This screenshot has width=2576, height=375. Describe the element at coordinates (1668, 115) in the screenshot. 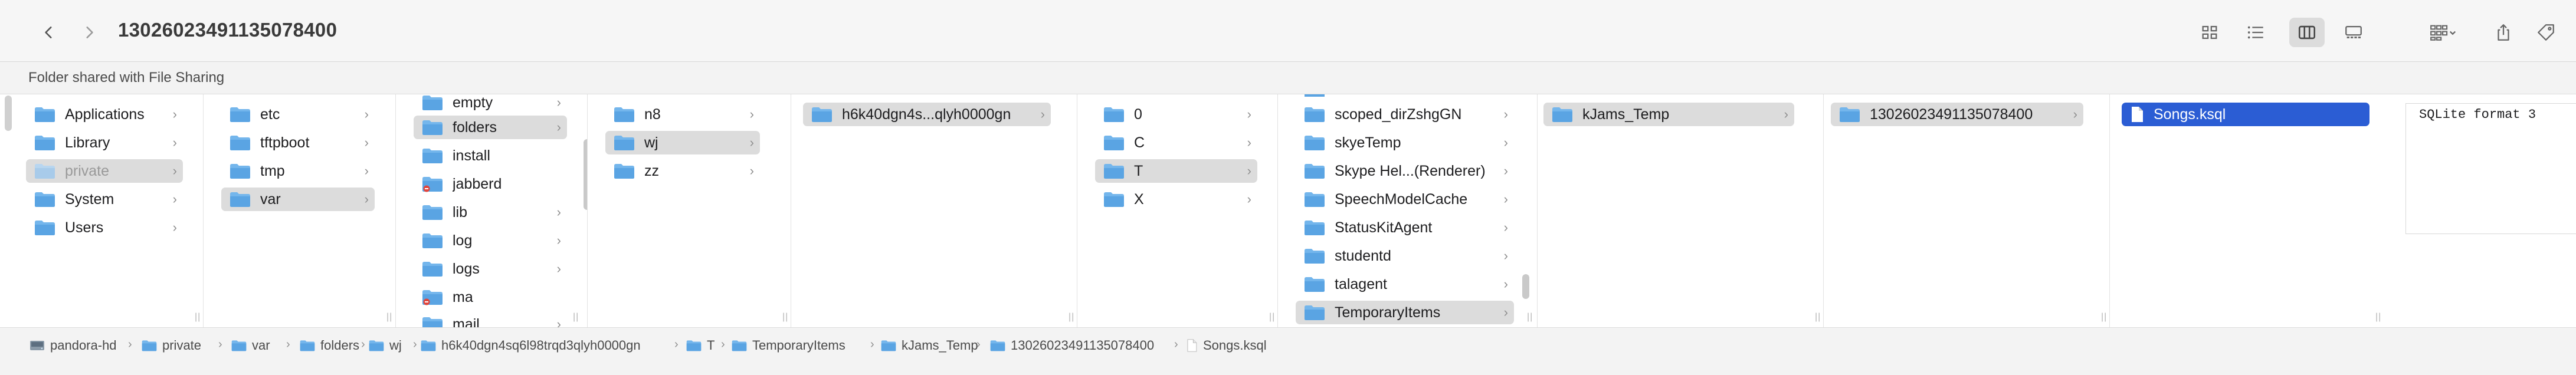

I see `list-item: kJams_Temp ›` at that location.